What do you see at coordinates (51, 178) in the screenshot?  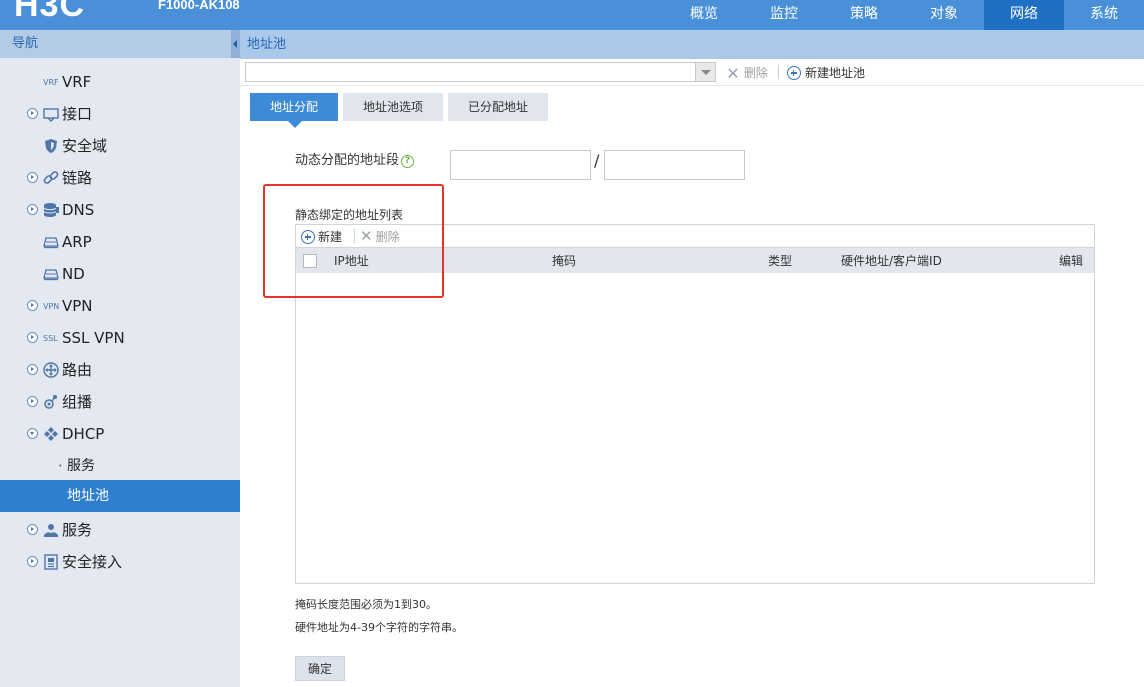 I see `link-icon` at bounding box center [51, 178].